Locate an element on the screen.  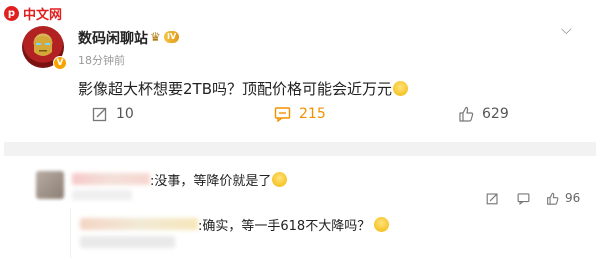
comment-1-like-count: 96 is located at coordinates (573, 198).